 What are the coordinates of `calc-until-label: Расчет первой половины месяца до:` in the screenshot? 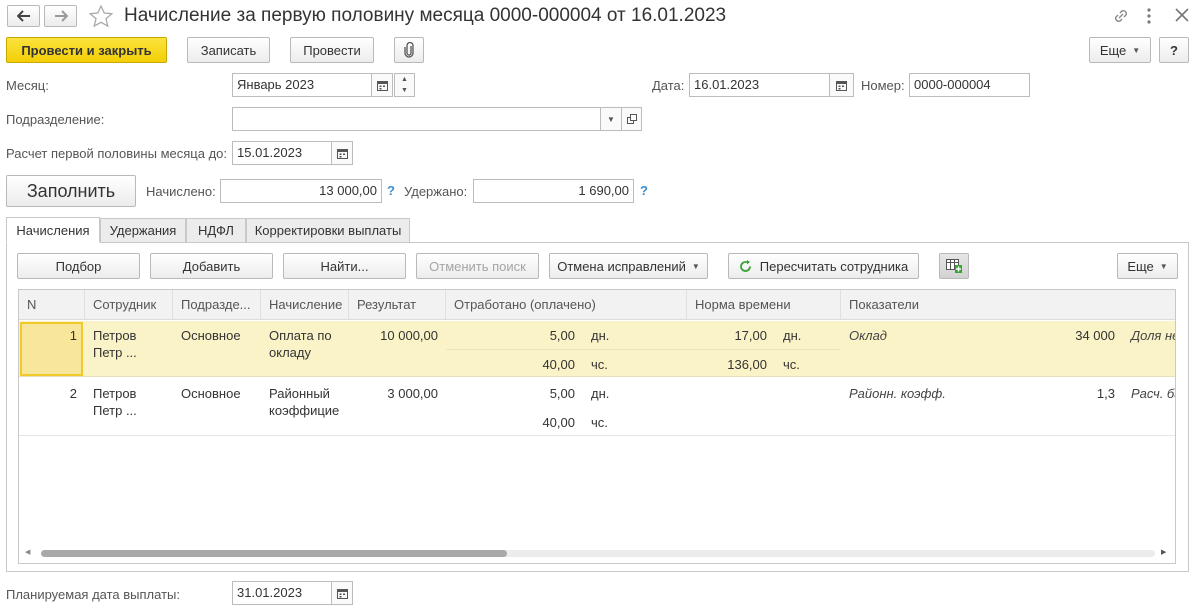 It's located at (116, 153).